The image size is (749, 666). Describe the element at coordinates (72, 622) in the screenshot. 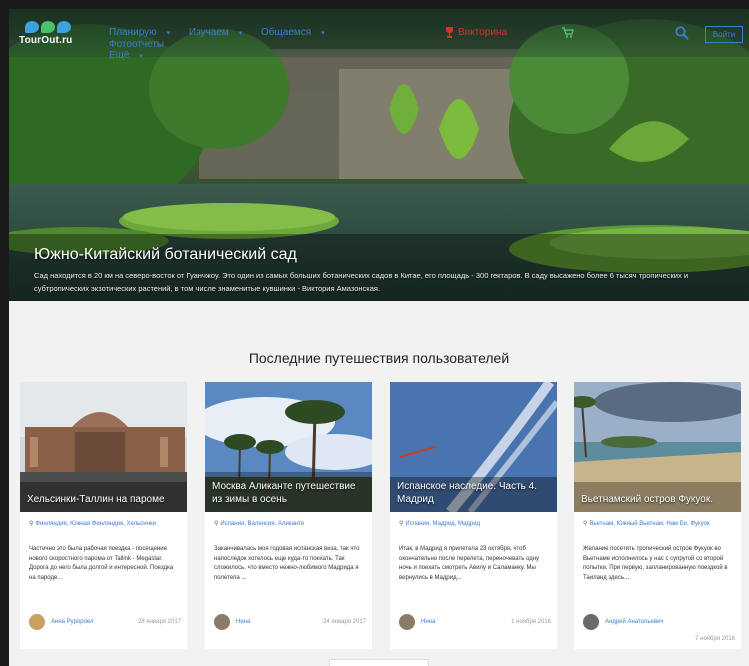

I see `author-name: Анна Руророел` at that location.